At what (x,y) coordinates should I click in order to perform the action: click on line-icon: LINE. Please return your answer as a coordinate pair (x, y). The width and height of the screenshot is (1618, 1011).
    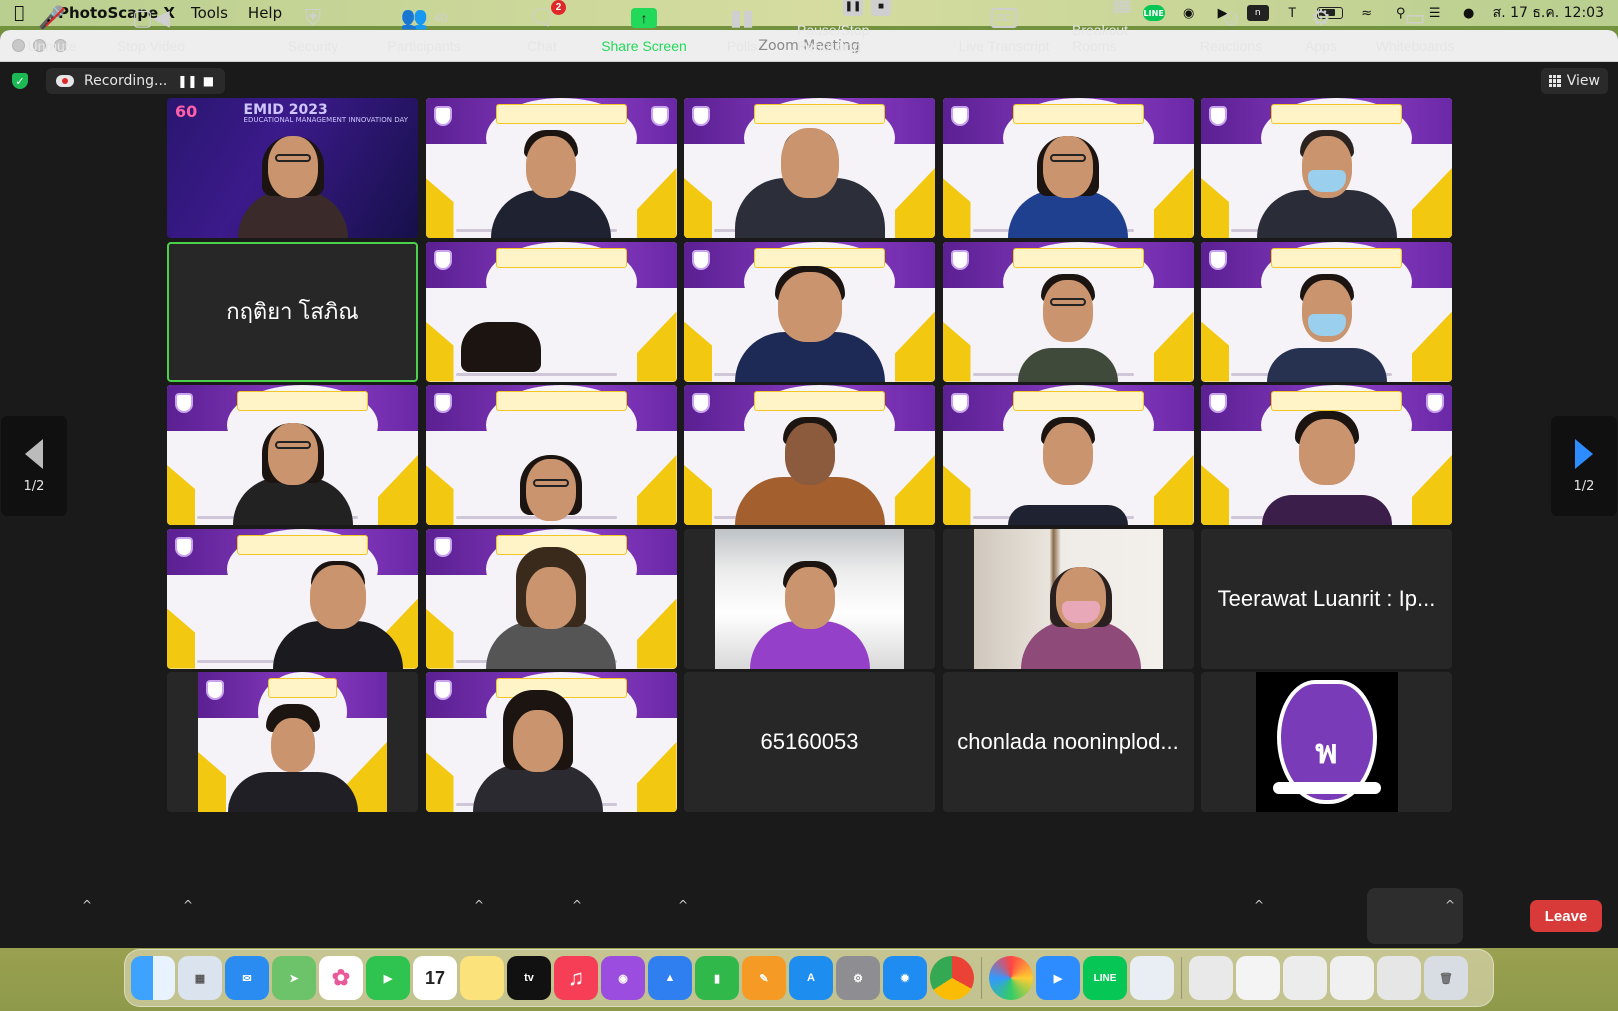
    Looking at the image, I should click on (1105, 978).